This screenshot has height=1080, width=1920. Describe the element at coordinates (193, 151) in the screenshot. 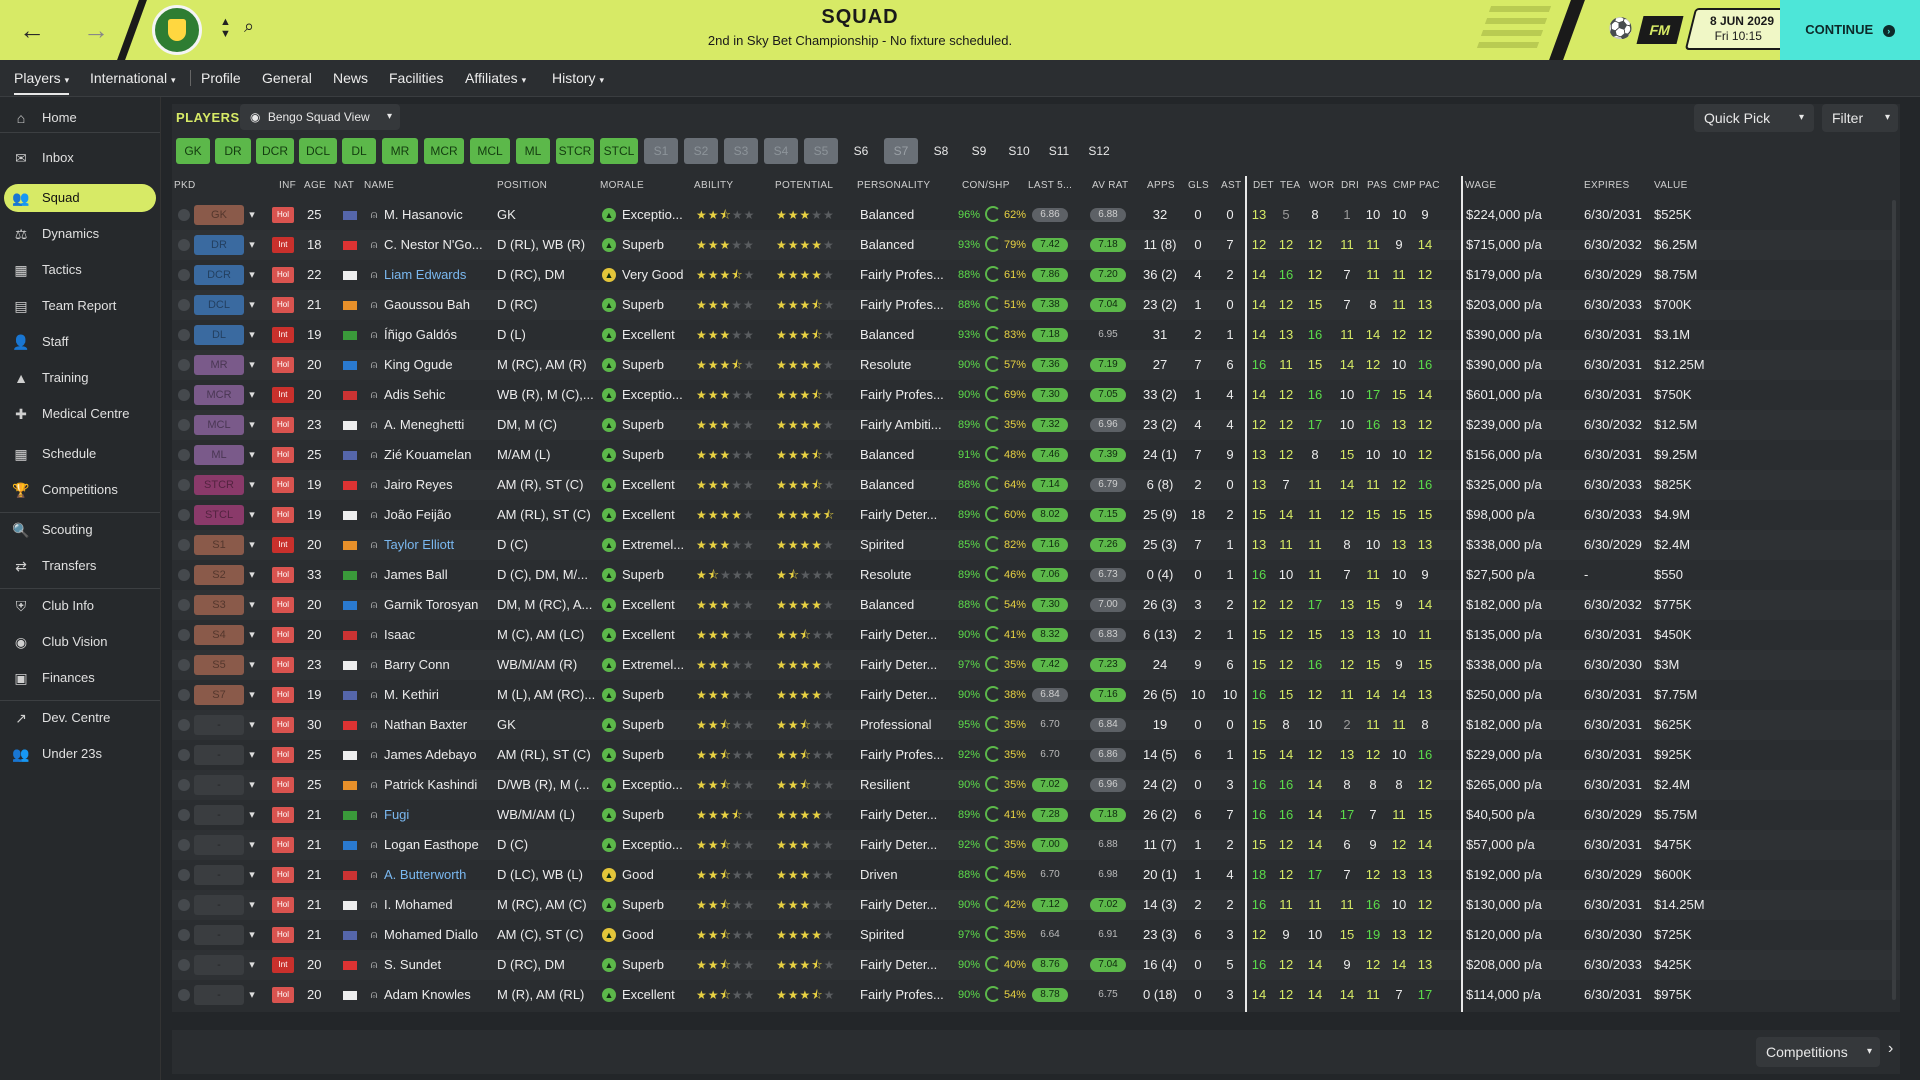

I see `position-button-gk: GK` at that location.